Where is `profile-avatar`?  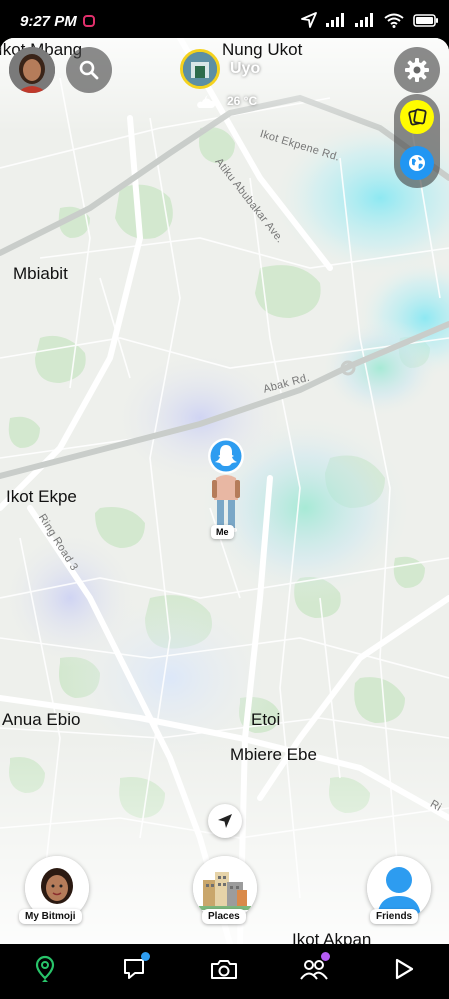
profile-avatar is located at coordinates (32, 70).